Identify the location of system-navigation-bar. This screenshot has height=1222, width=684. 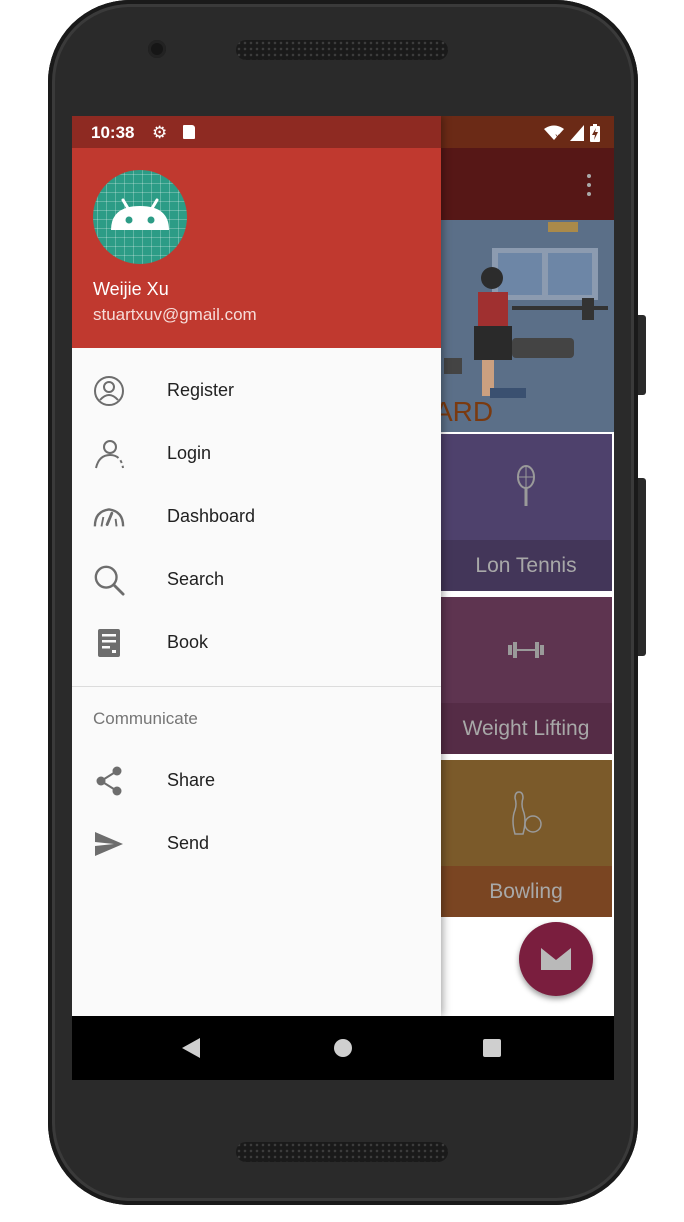
(343, 1048).